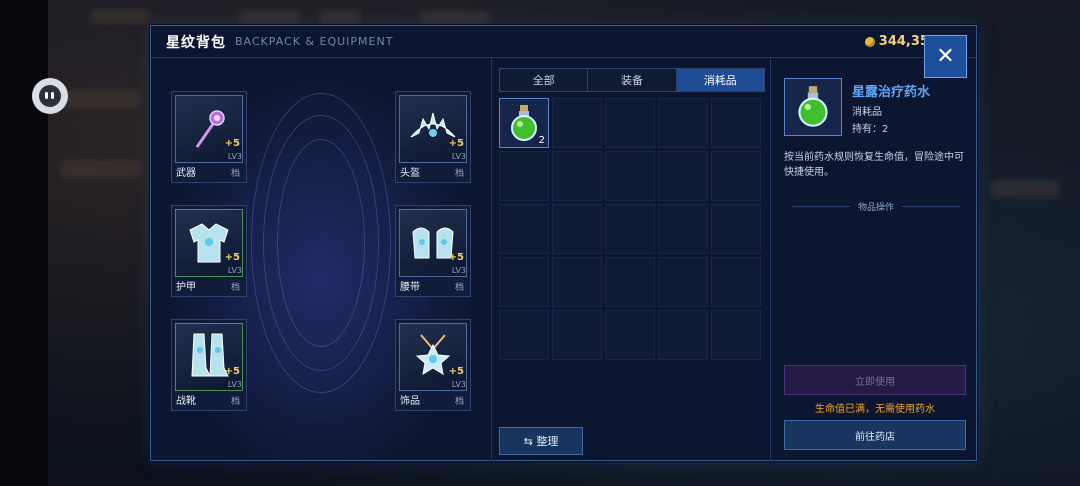 The width and height of the screenshot is (1080, 486). Describe the element at coordinates (544, 80) in the screenshot. I see `tab-all: 全部` at that location.